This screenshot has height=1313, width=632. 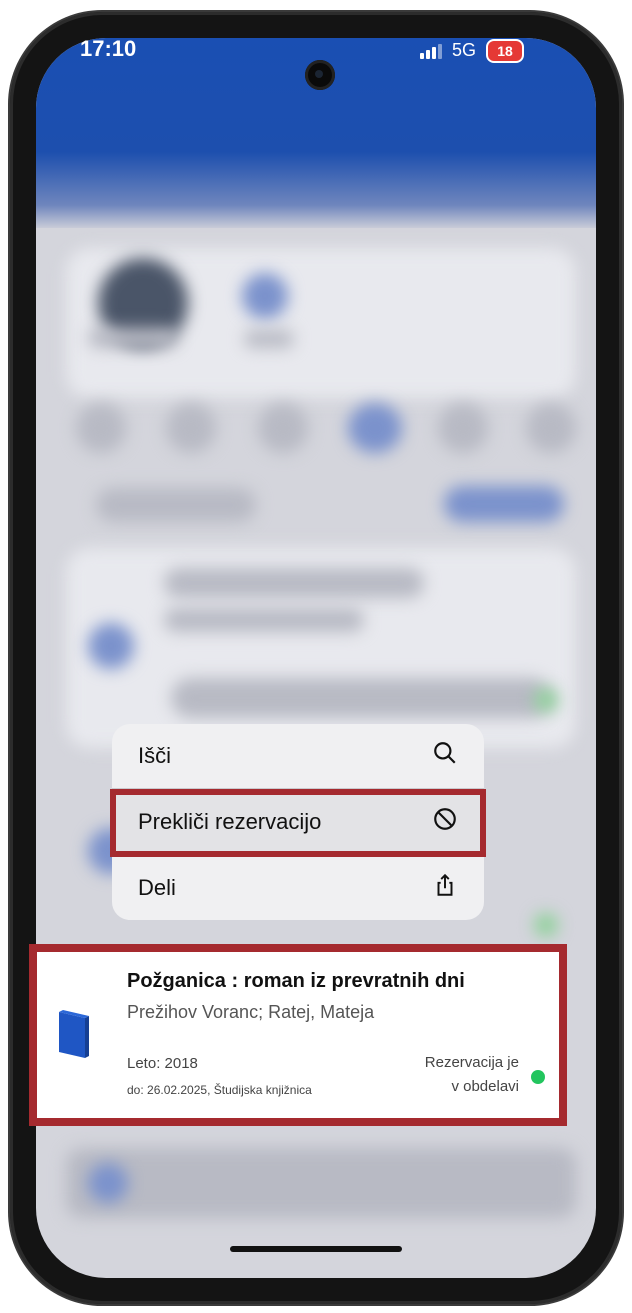 What do you see at coordinates (538, 1077) in the screenshot?
I see `status-indicator-dot` at bounding box center [538, 1077].